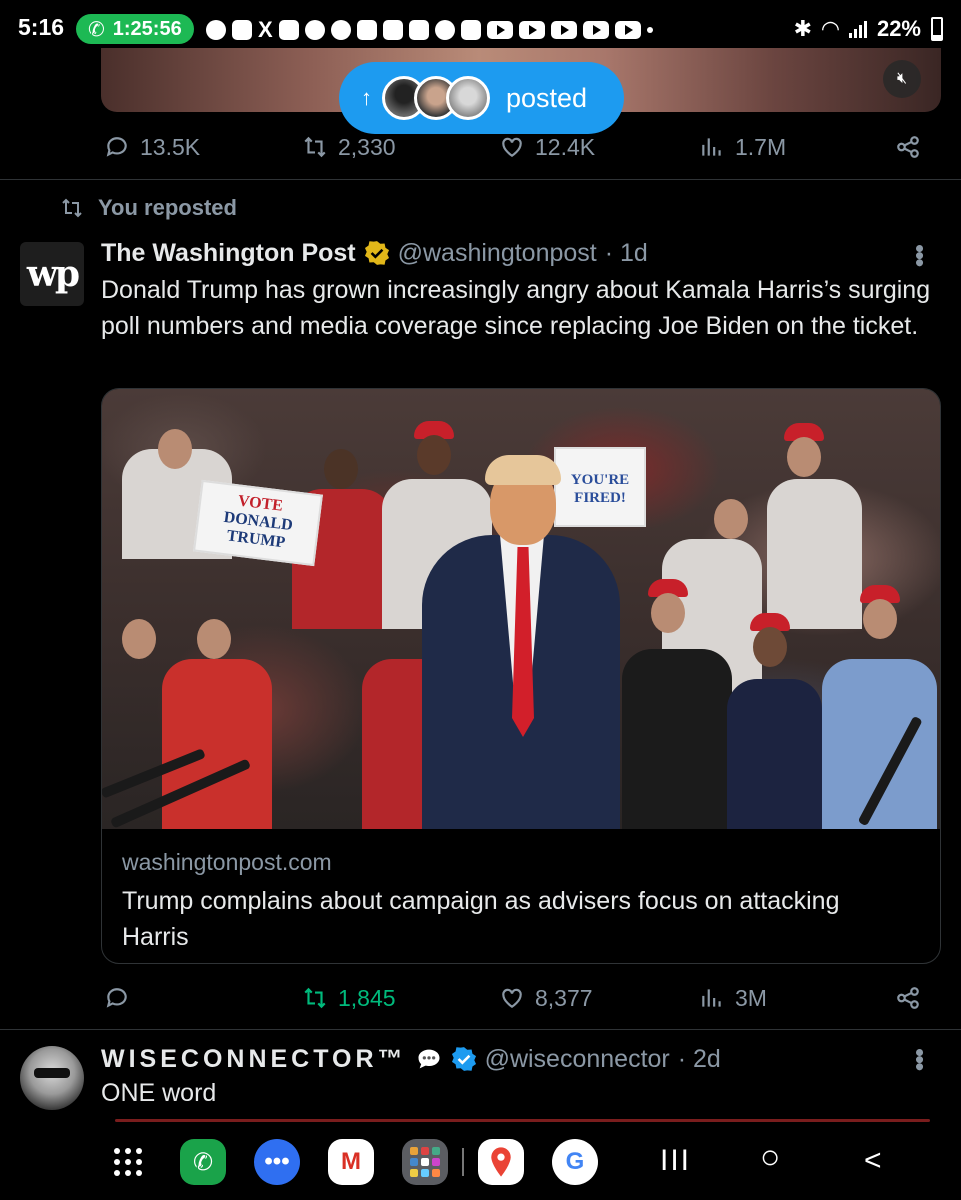  Describe the element at coordinates (512, 998) in the screenshot. I see `heart-icon` at that location.